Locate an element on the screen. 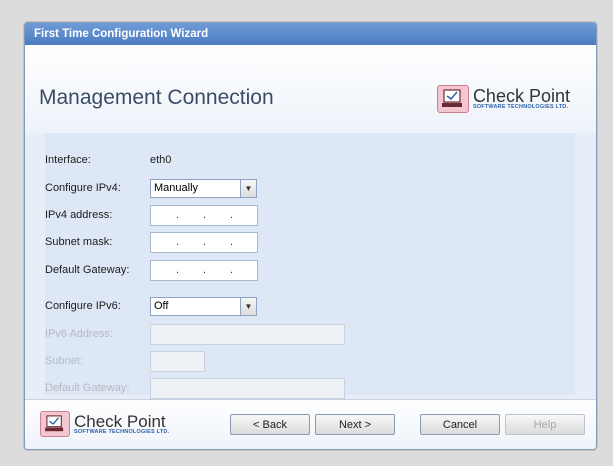 This screenshot has width=613, height=466. page-title: Management Connection is located at coordinates (156, 97).